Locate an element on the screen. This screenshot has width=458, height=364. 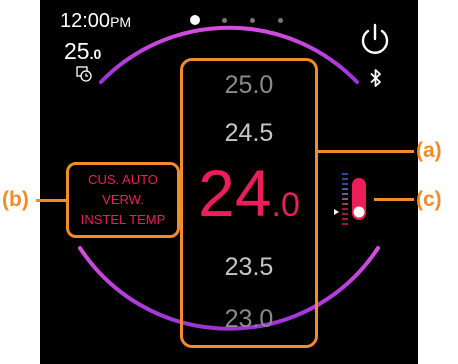
current-temperature: 24.0 is located at coordinates (249, 199).